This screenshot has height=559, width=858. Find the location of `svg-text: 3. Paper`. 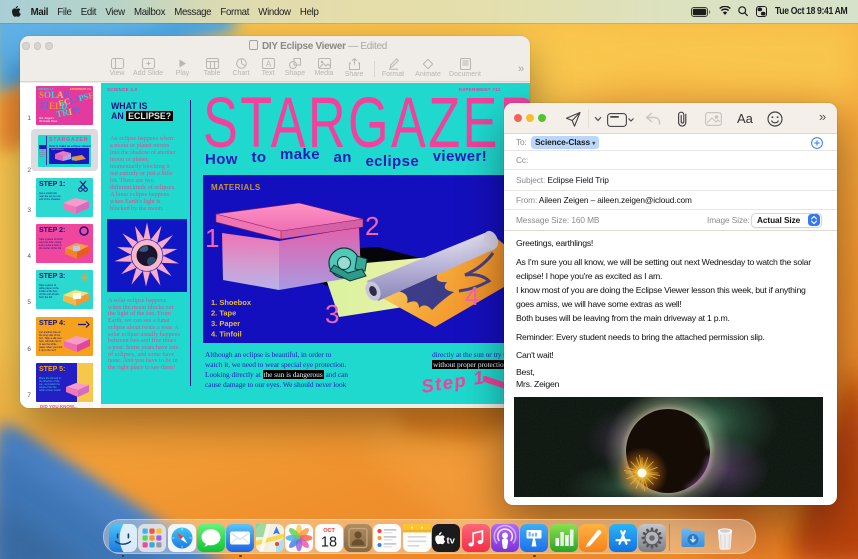

svg-text: 3. Paper is located at coordinates (225, 323).